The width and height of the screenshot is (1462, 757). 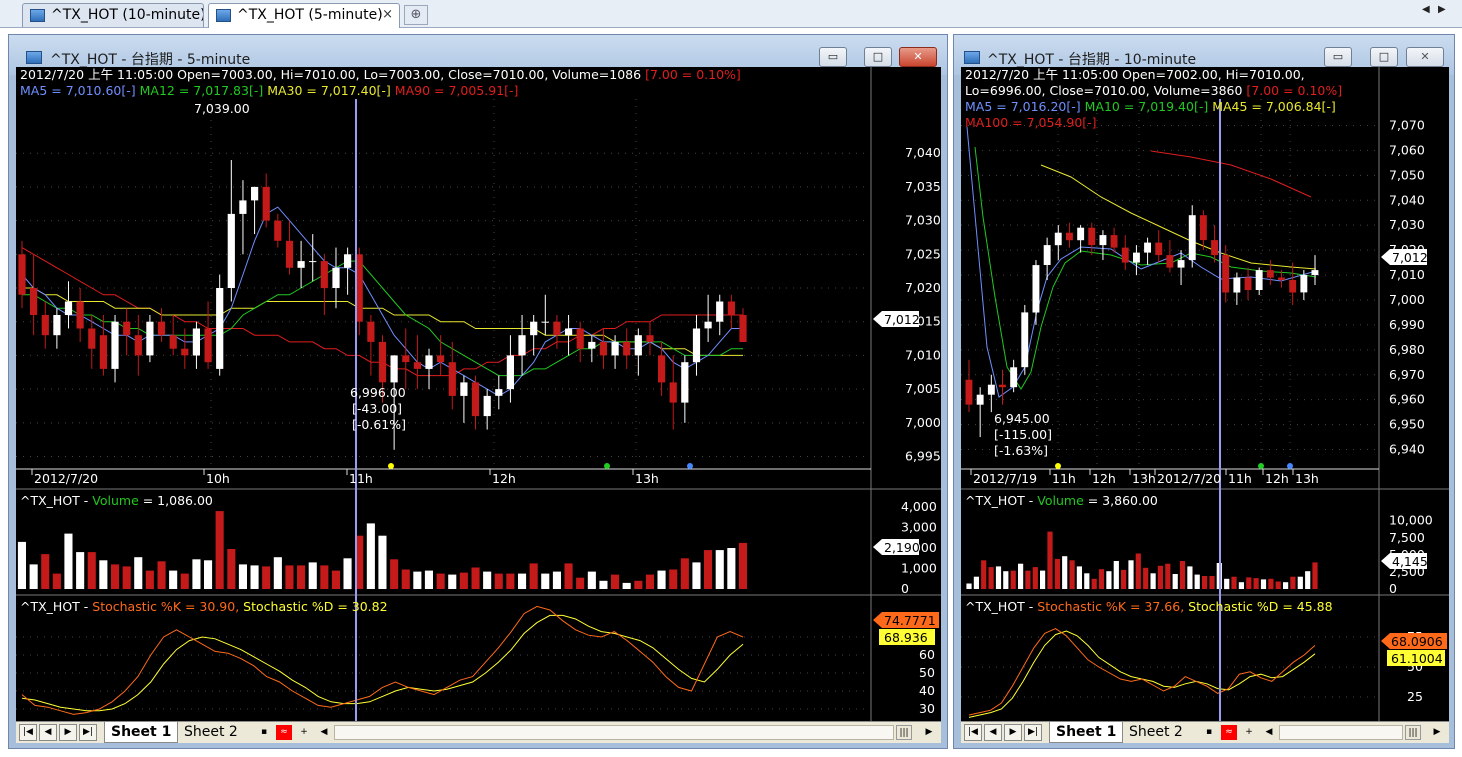 What do you see at coordinates (304, 15) in the screenshot?
I see `tab-5-minute: ^TX_HOT (5-minute) ×` at bounding box center [304, 15].